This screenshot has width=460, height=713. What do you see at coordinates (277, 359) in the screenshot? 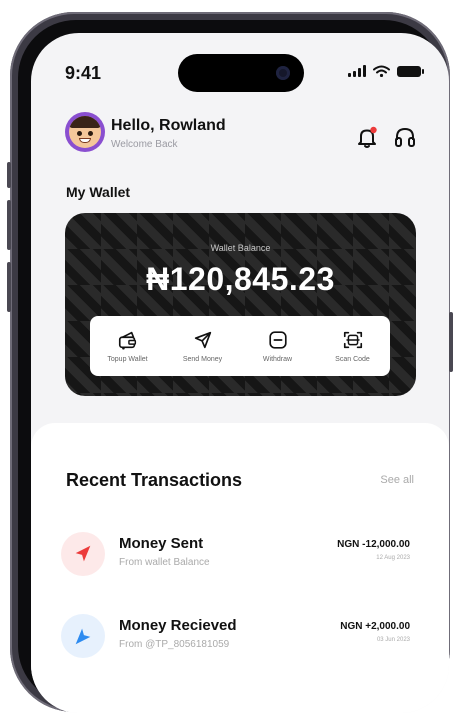
I see `withdraw-label: Withdraw` at bounding box center [277, 359].